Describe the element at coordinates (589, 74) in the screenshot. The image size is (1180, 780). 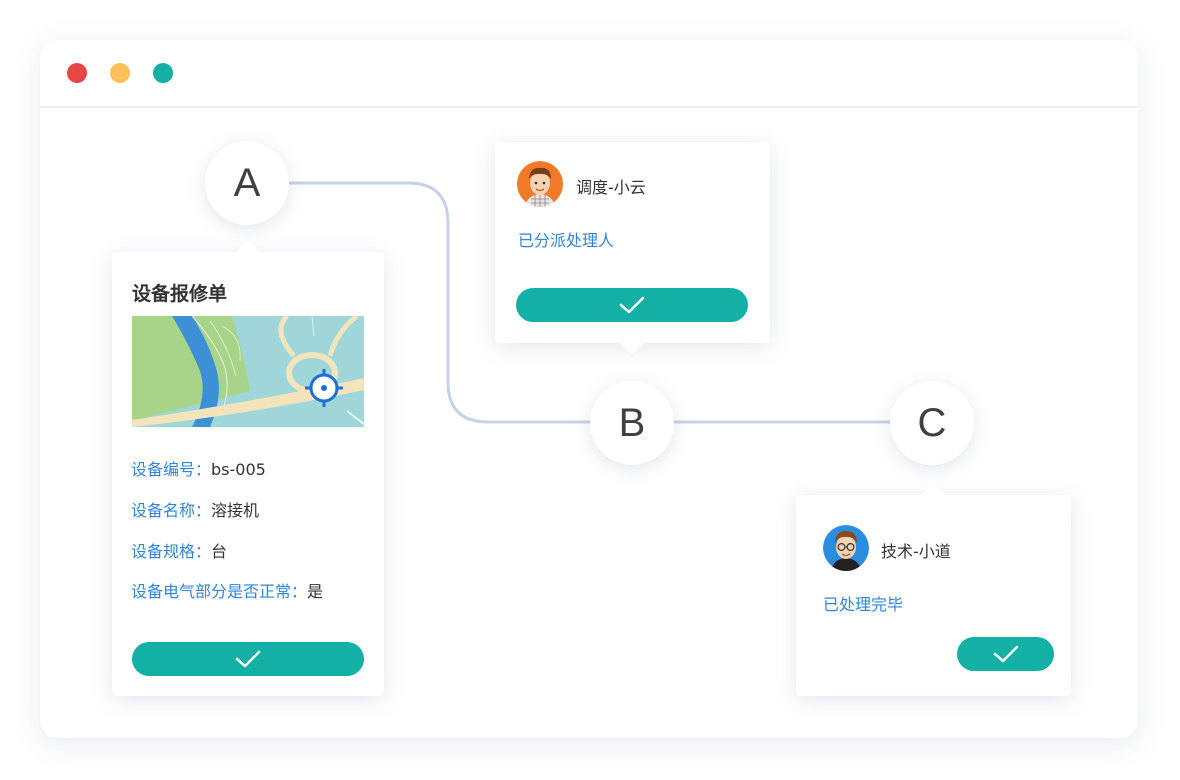
I see `title-bar` at that location.